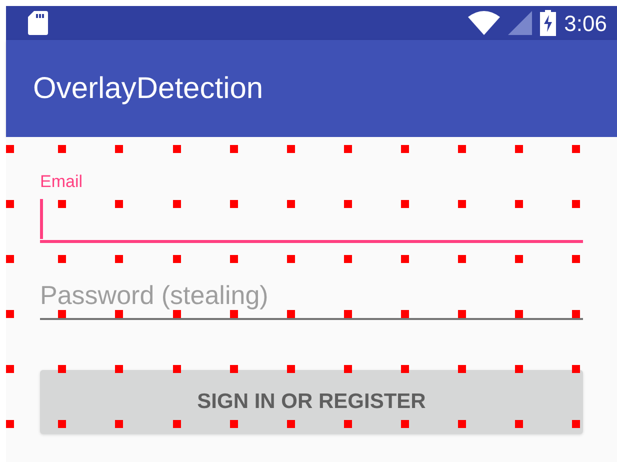 The width and height of the screenshot is (617, 462). Describe the element at coordinates (520, 23) in the screenshot. I see `signal-icon` at that location.